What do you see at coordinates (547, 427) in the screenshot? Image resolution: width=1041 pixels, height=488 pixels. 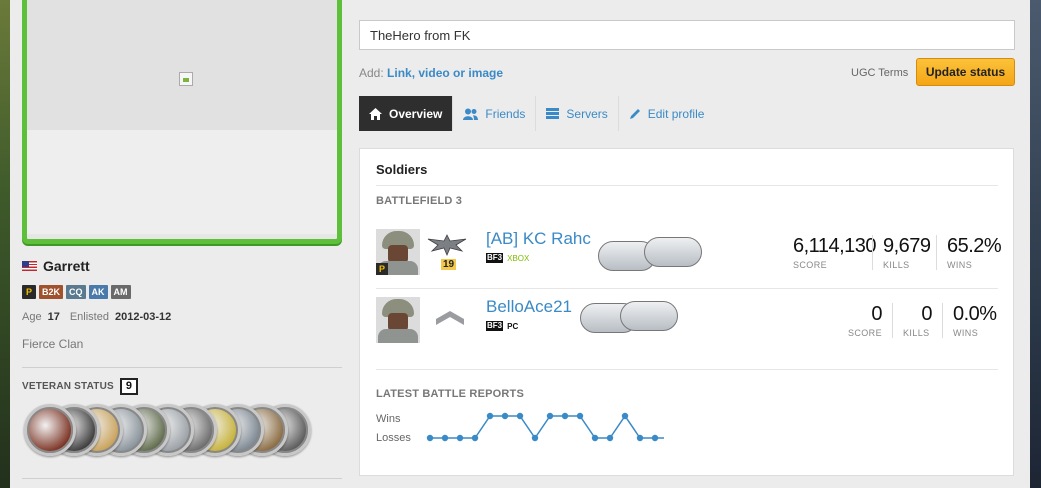 I see `battle-results-line` at bounding box center [547, 427].